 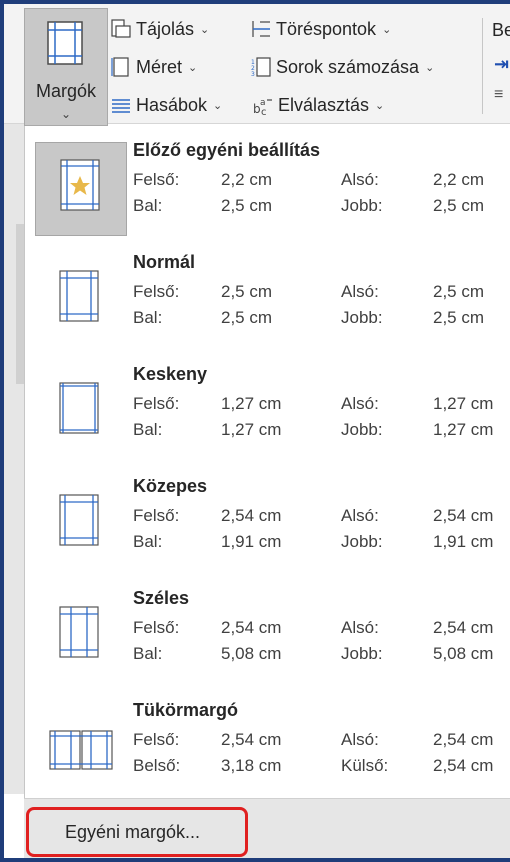 I want to click on option-title: Széles, so click(x=161, y=598).